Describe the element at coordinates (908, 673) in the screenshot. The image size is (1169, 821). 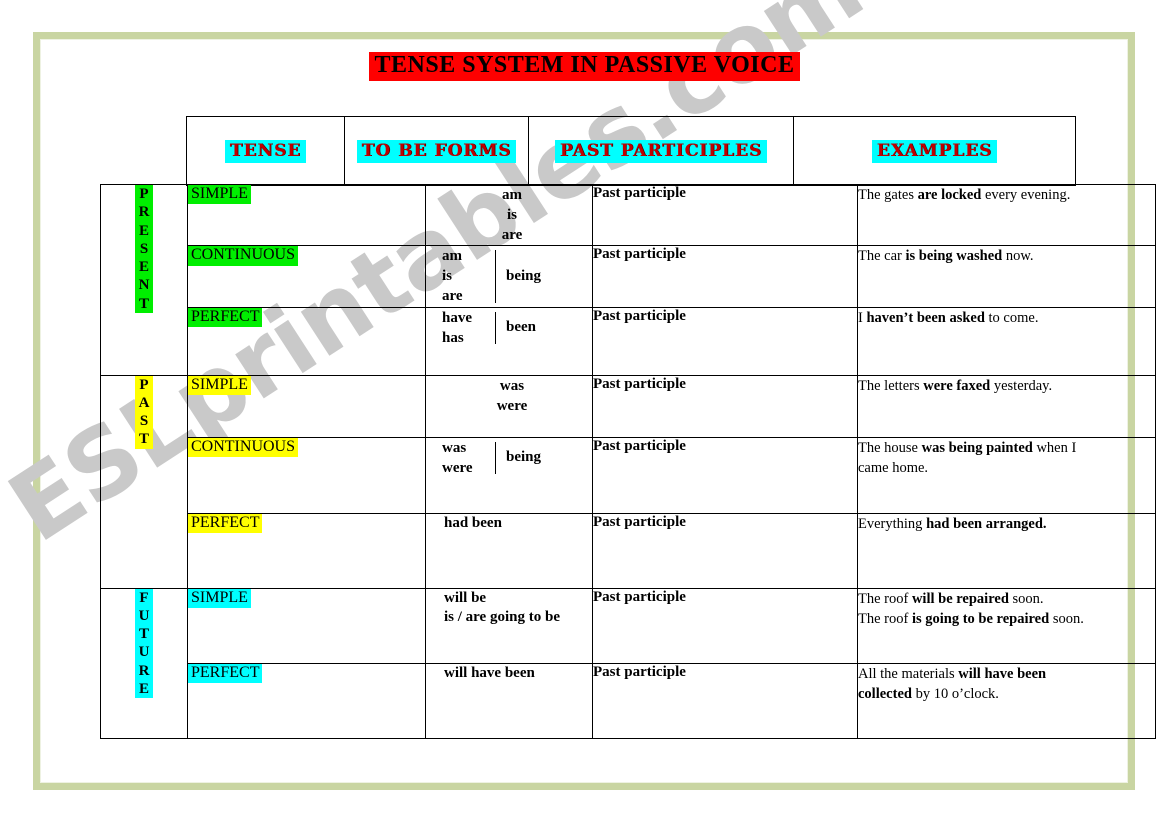
I see `example-text: All the materials` at that location.